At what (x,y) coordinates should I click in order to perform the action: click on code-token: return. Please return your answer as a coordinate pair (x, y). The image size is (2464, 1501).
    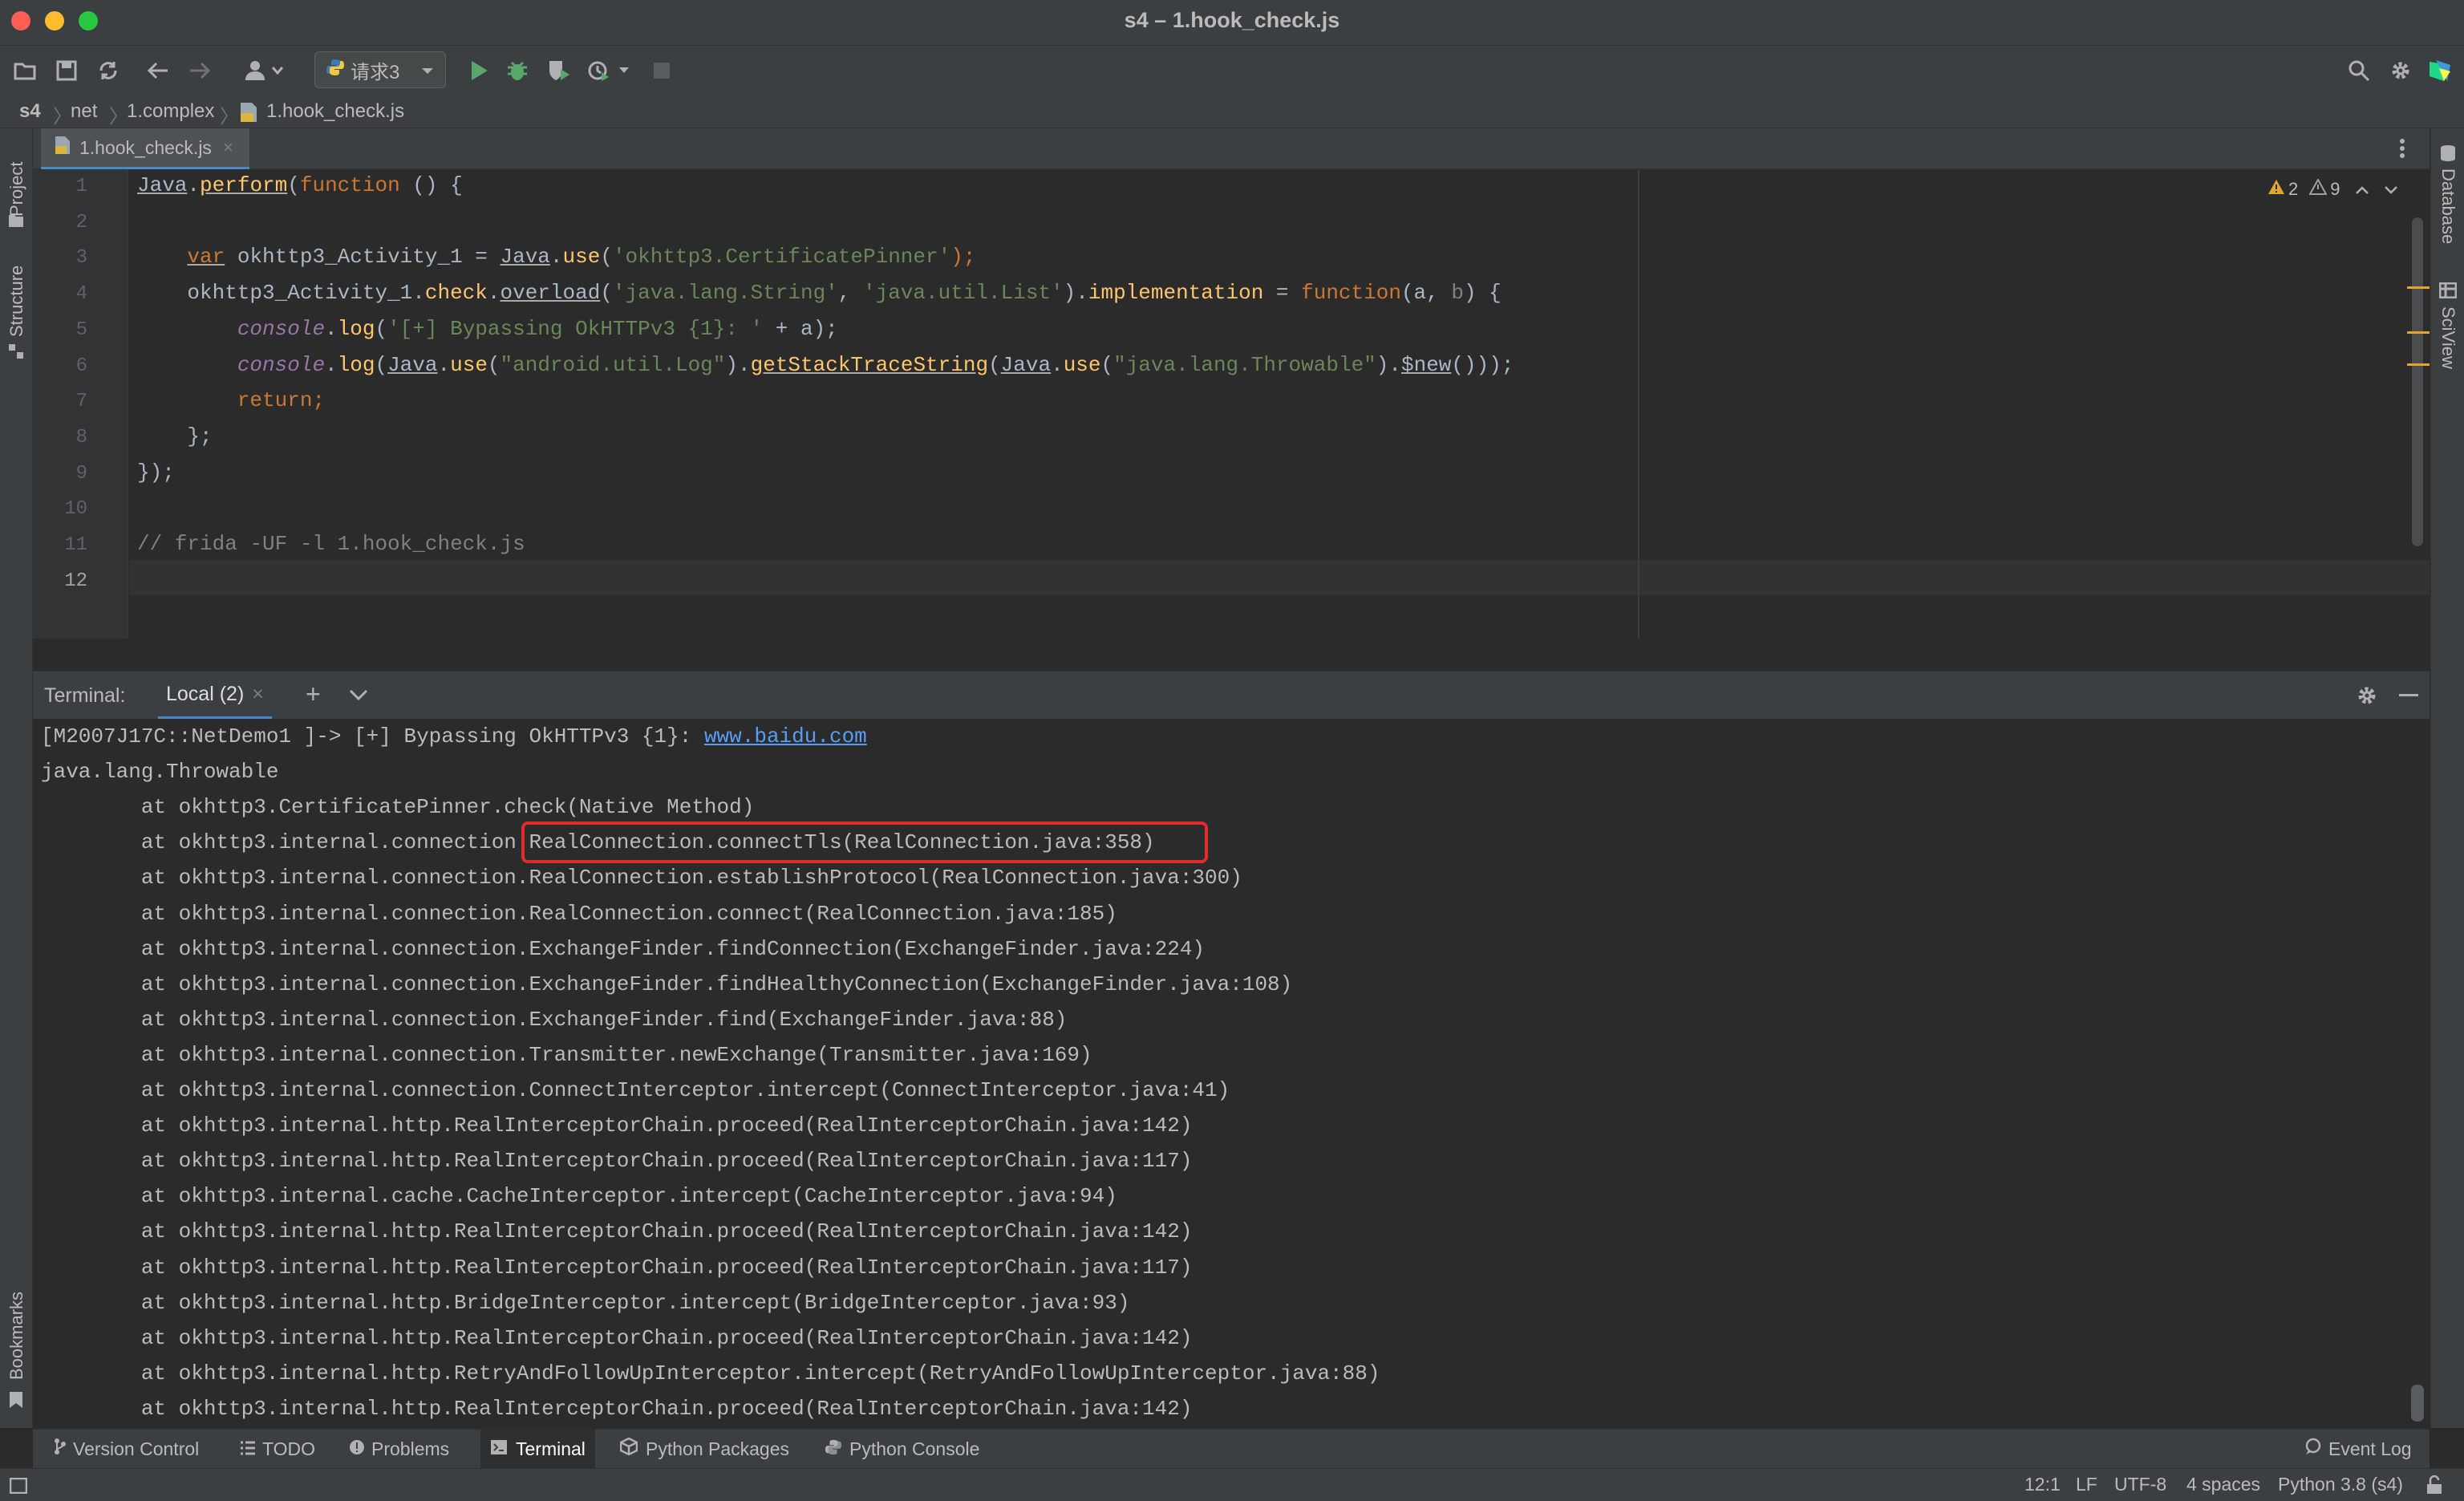
    Looking at the image, I should click on (275, 400).